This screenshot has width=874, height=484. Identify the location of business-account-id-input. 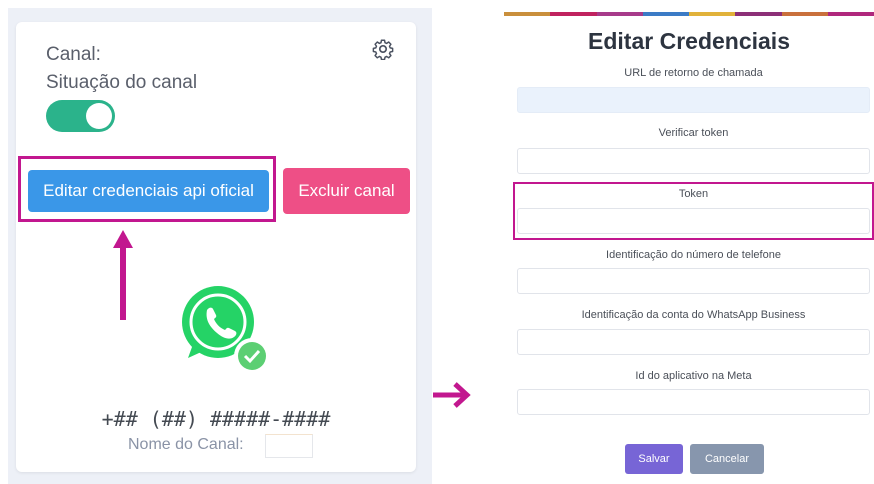
(693, 342).